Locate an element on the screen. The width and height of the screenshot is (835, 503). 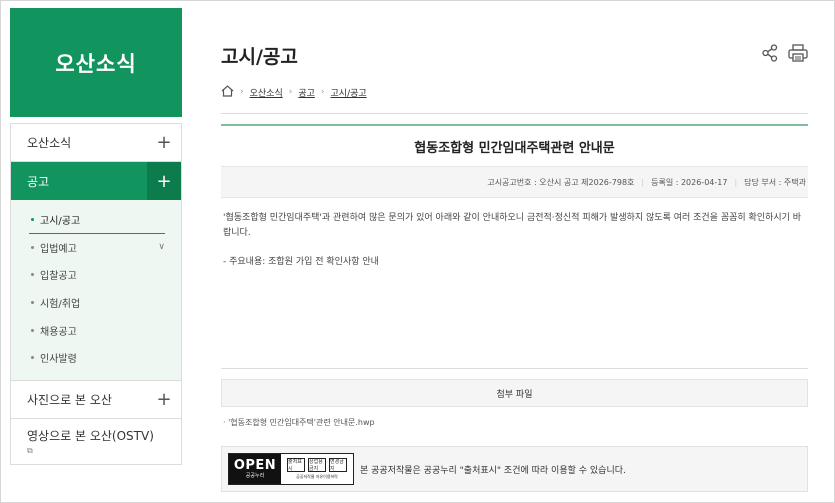
submenu-item-label: 채용공고 is located at coordinates (58, 332).